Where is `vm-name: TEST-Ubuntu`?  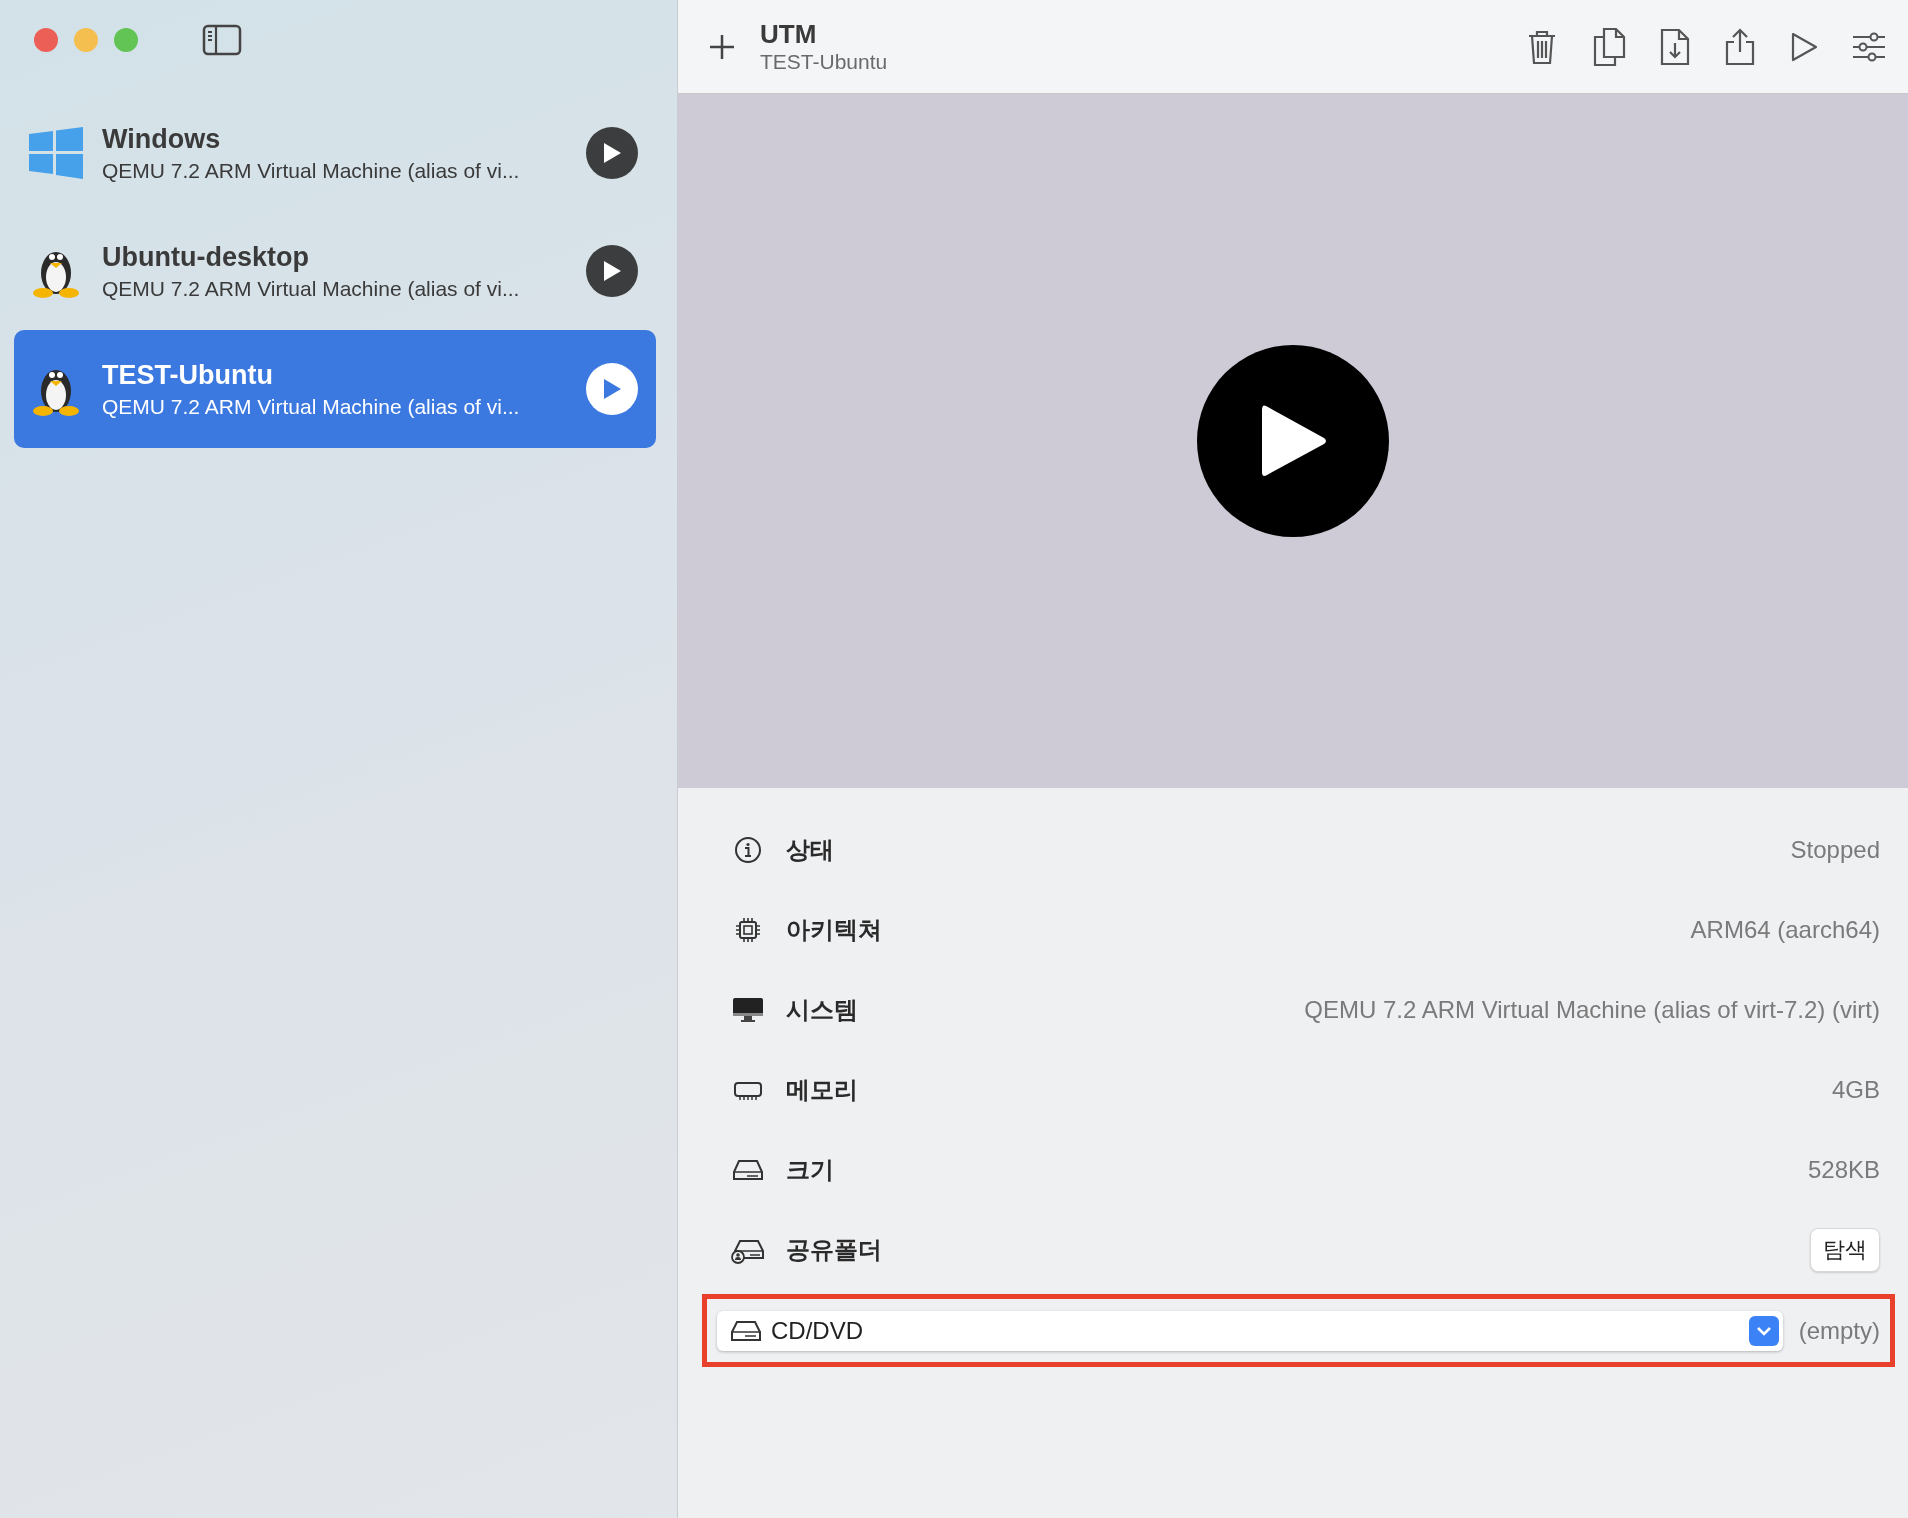
vm-name: TEST-Ubuntu is located at coordinates (188, 375).